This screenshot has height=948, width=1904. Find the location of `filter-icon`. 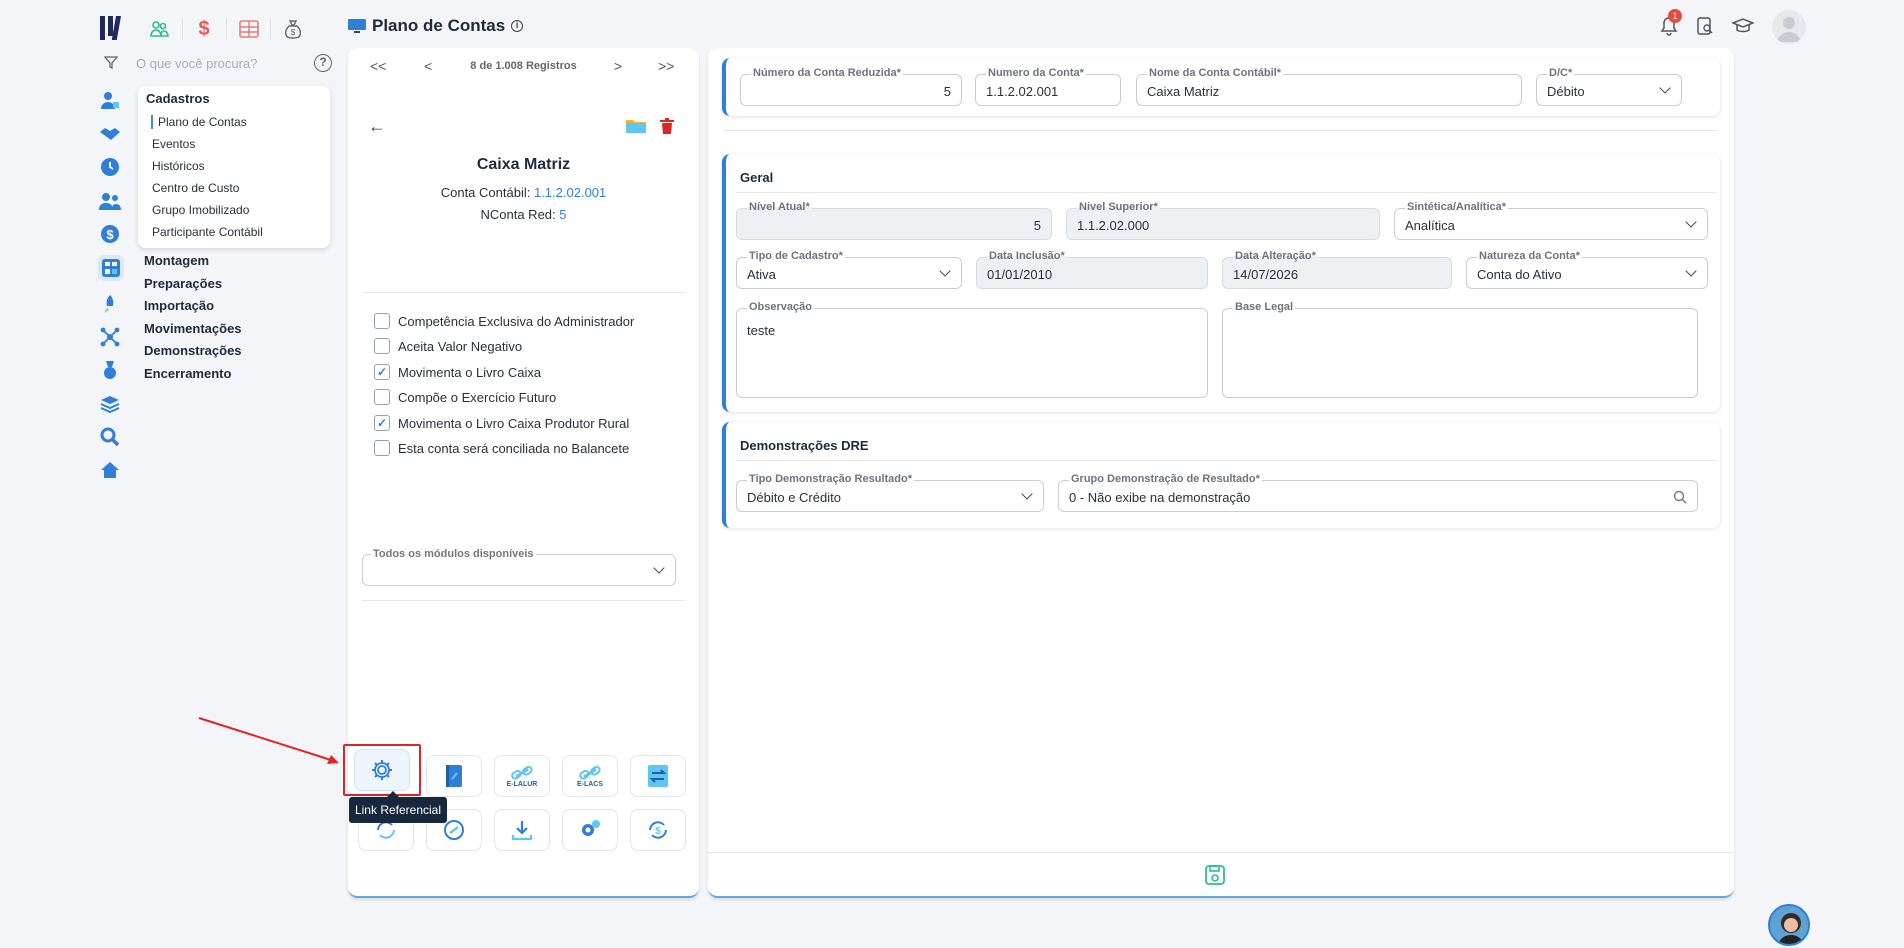

filter-icon is located at coordinates (111, 63).